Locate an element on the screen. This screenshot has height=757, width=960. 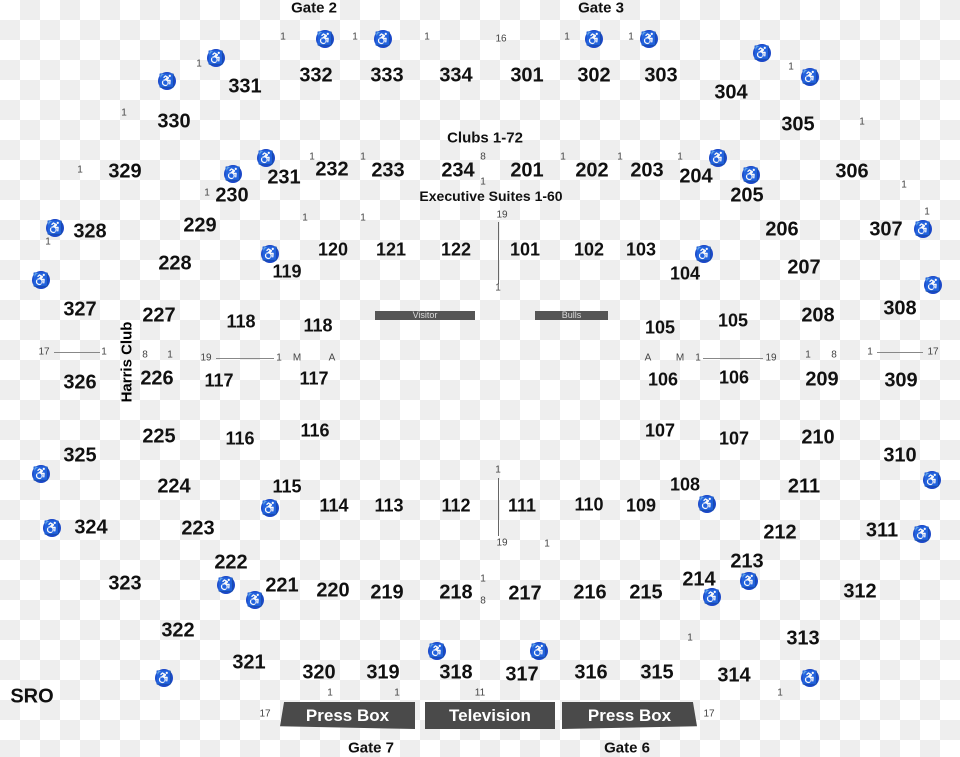
section-label: 217 is located at coordinates (524, 594).